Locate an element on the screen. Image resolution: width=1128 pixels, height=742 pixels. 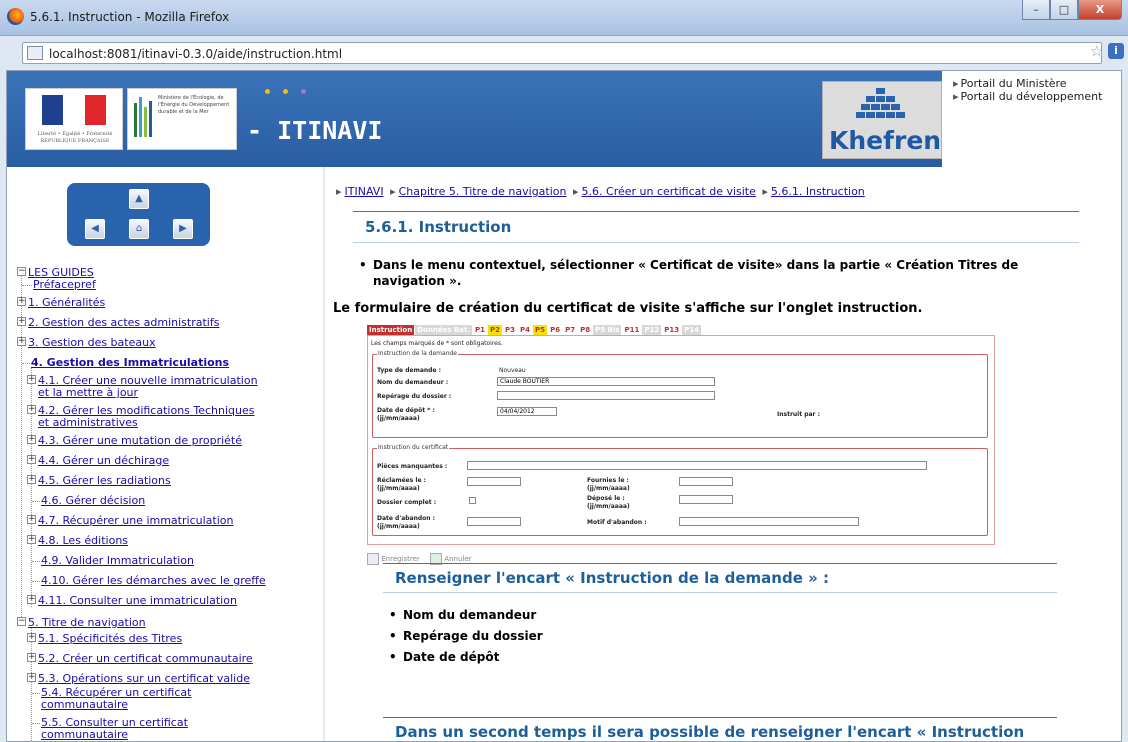
minimize-button: – is located at coordinates (1036, 10).